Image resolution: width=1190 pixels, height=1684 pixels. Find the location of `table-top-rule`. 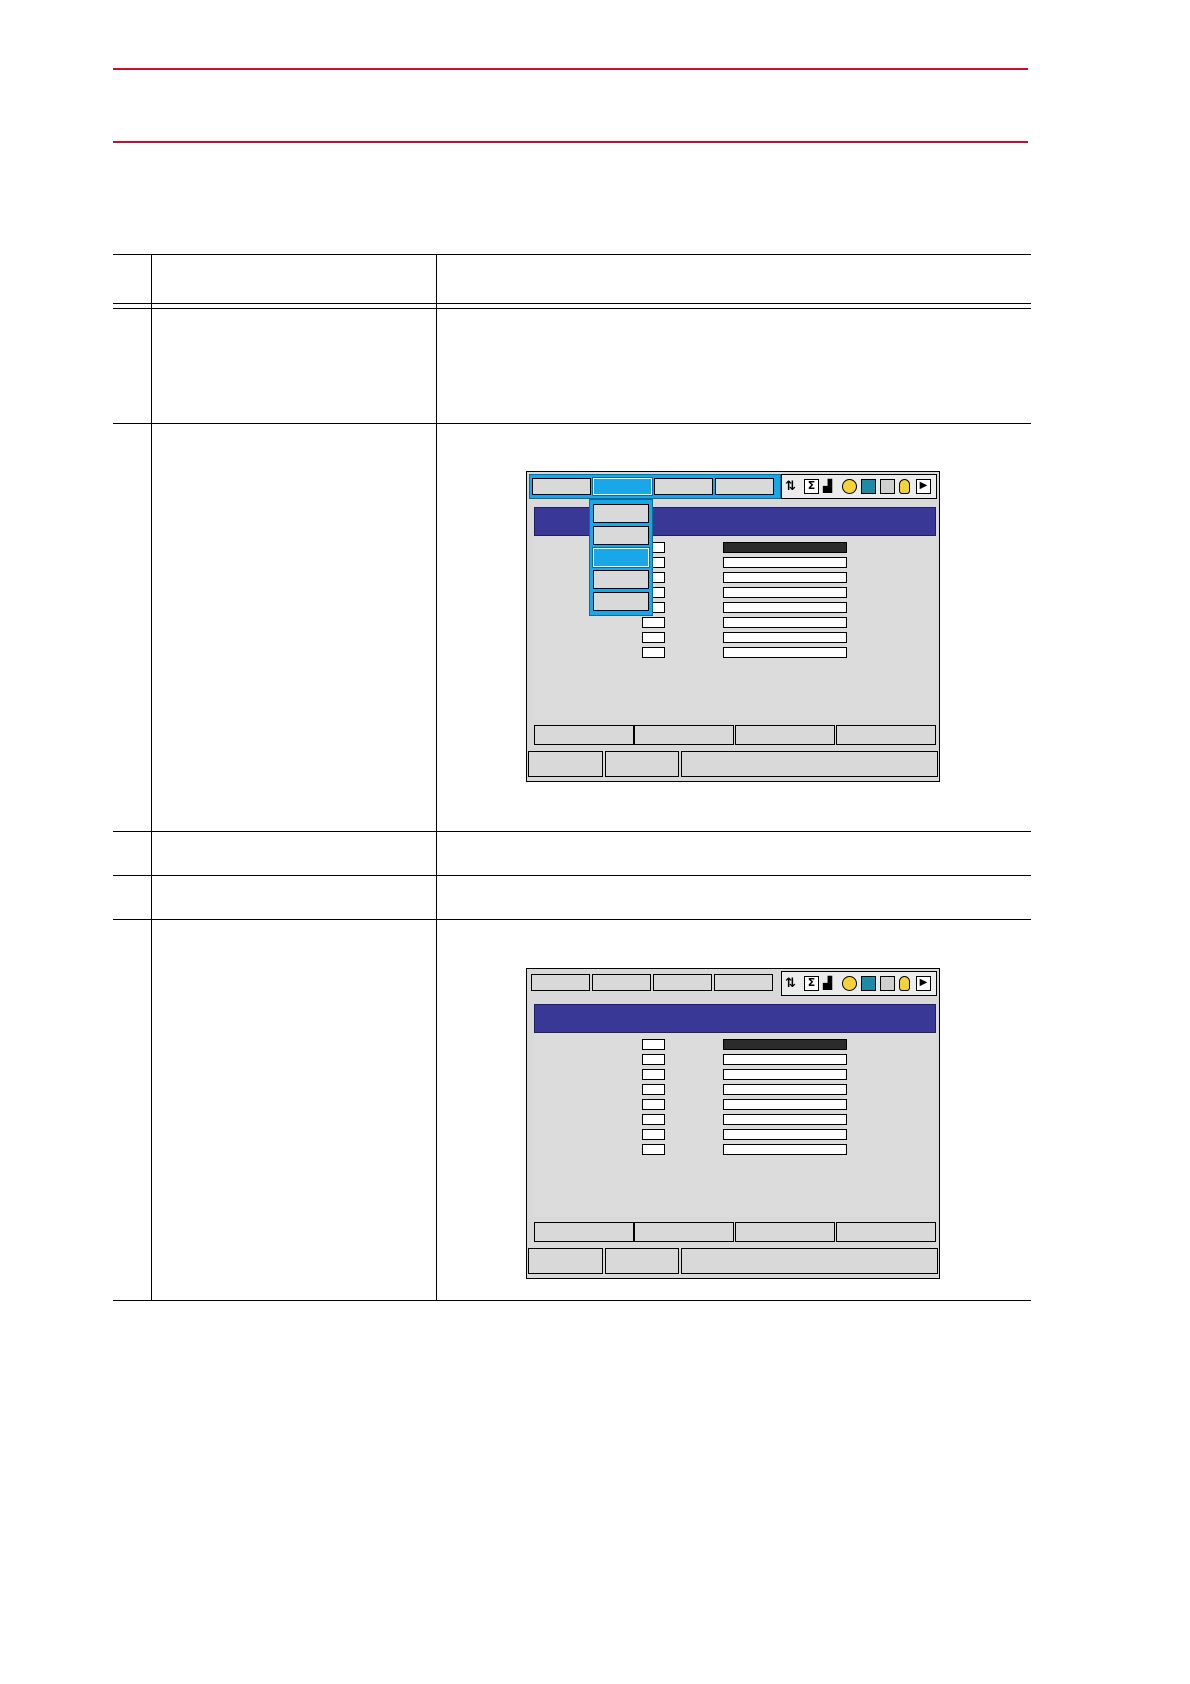

table-top-rule is located at coordinates (572, 254).